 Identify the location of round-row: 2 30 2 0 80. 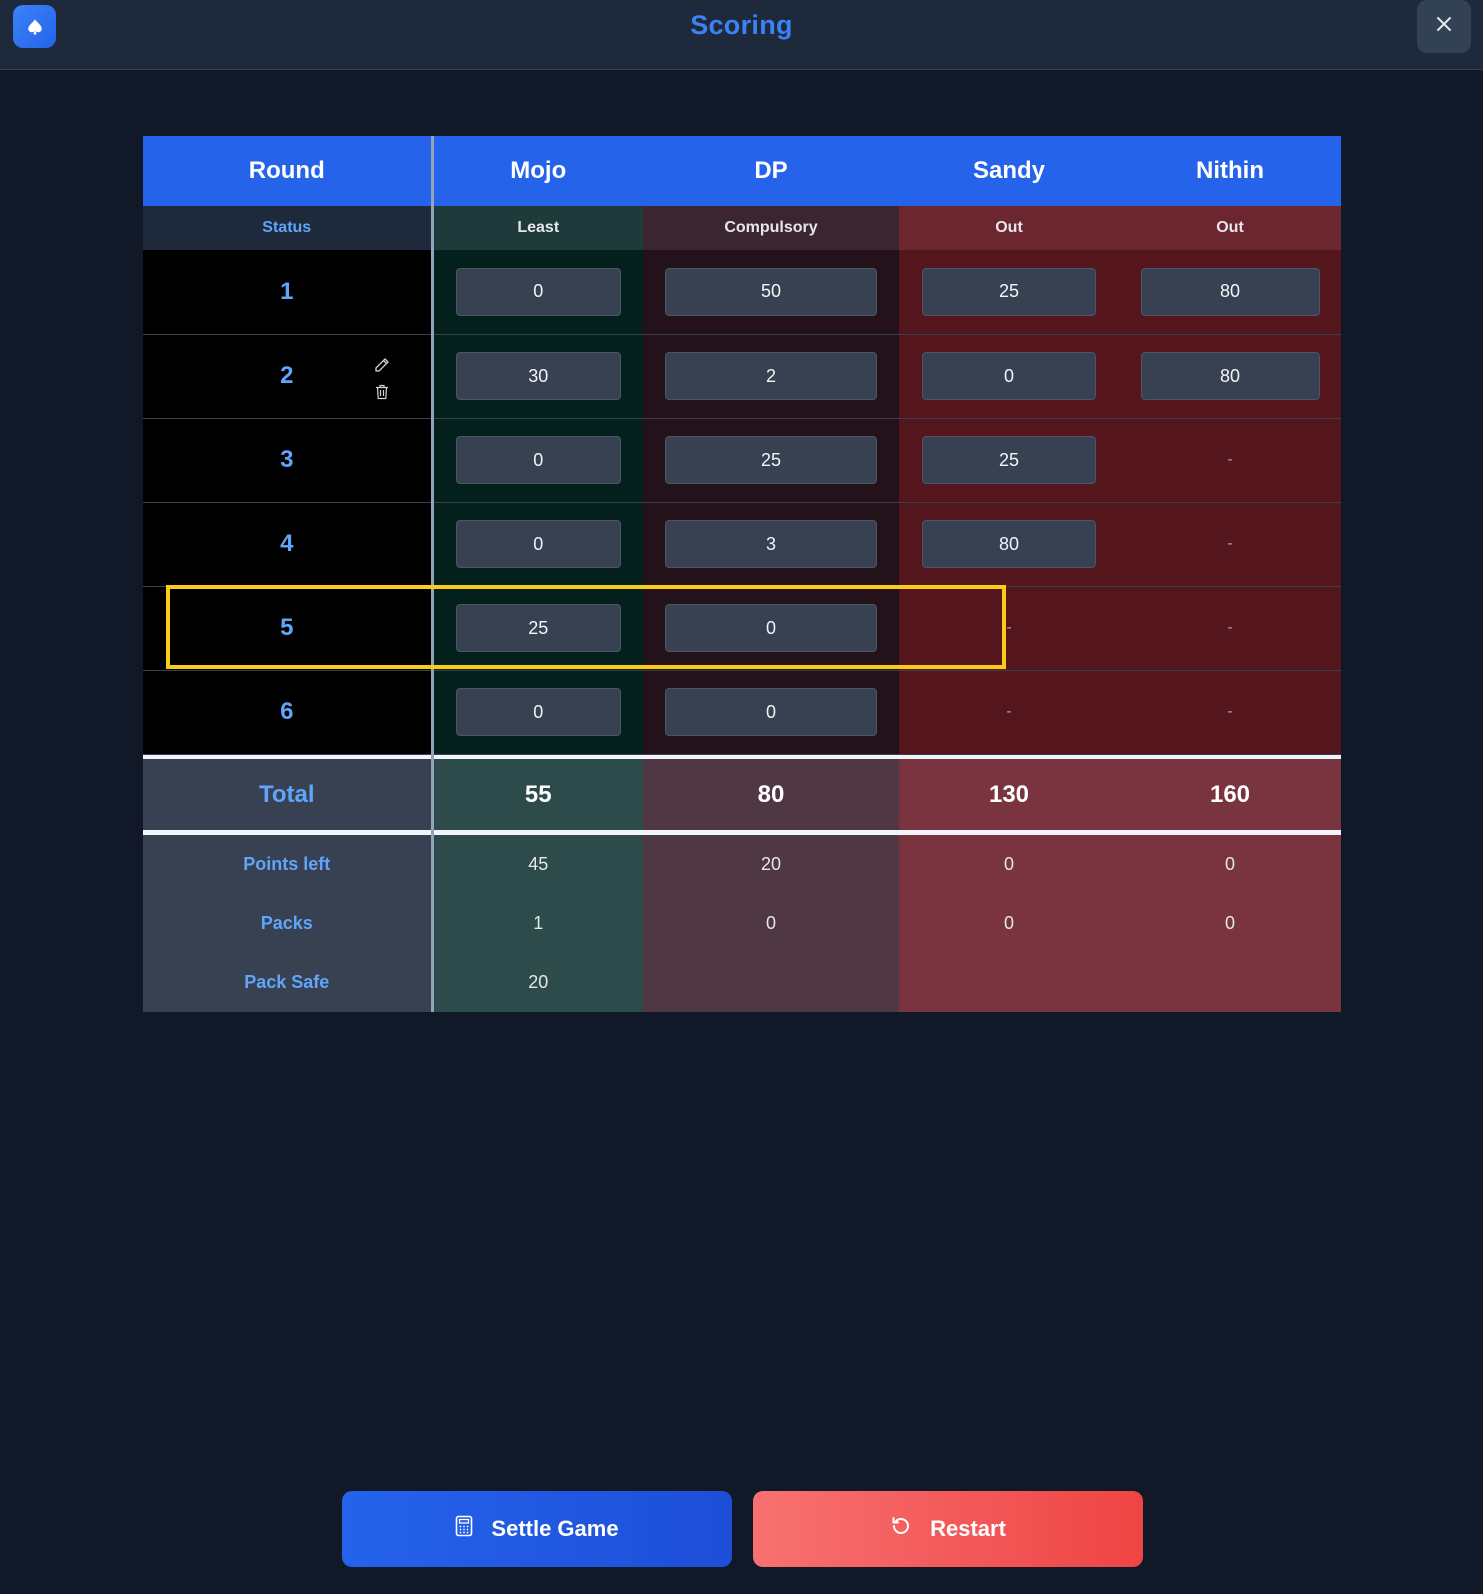
(742, 376).